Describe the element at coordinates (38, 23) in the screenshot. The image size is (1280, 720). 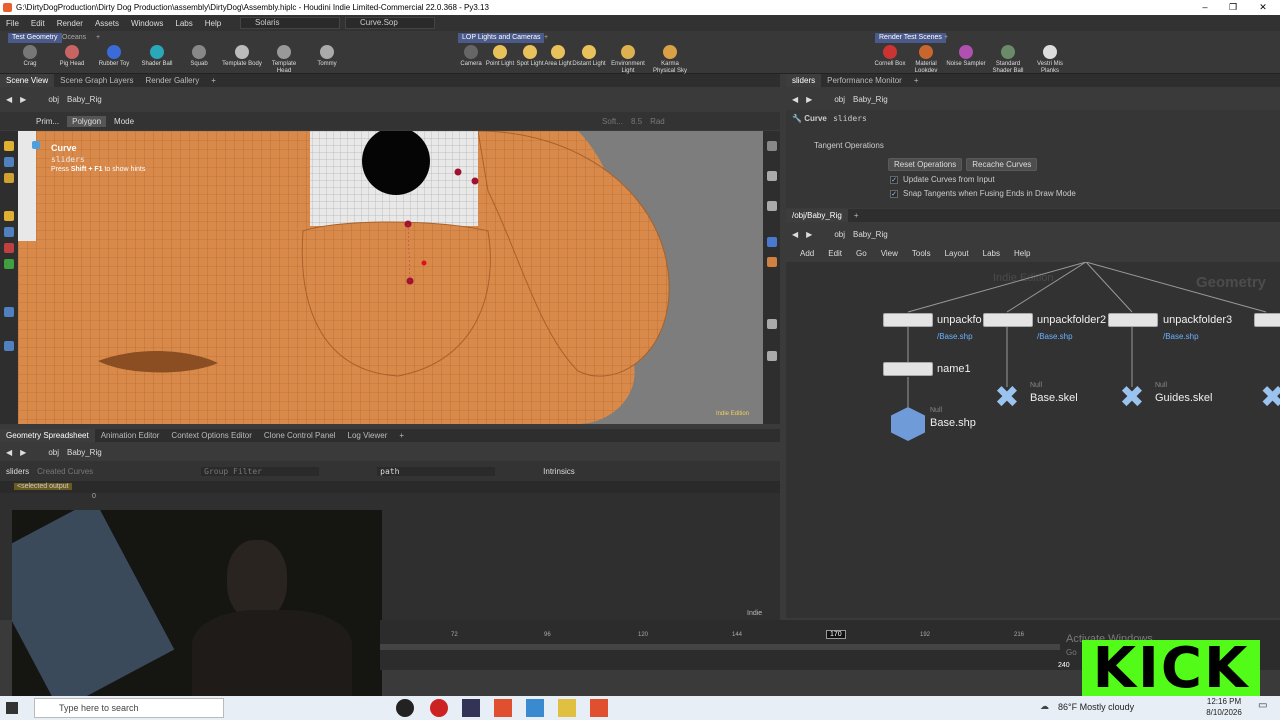
I see `menu-edit: Edit` at that location.